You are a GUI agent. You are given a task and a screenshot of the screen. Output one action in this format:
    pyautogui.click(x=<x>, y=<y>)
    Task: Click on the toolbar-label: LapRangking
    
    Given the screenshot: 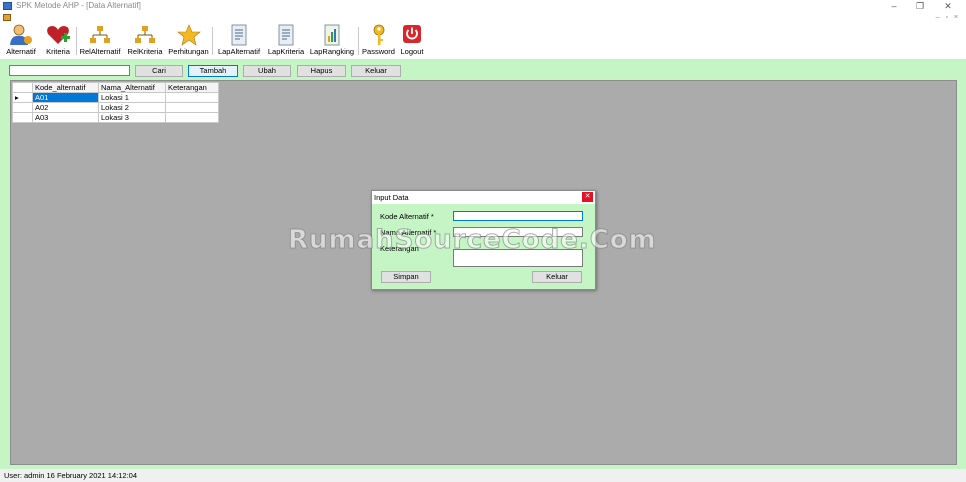 What is the action you would take?
    pyautogui.click(x=332, y=51)
    